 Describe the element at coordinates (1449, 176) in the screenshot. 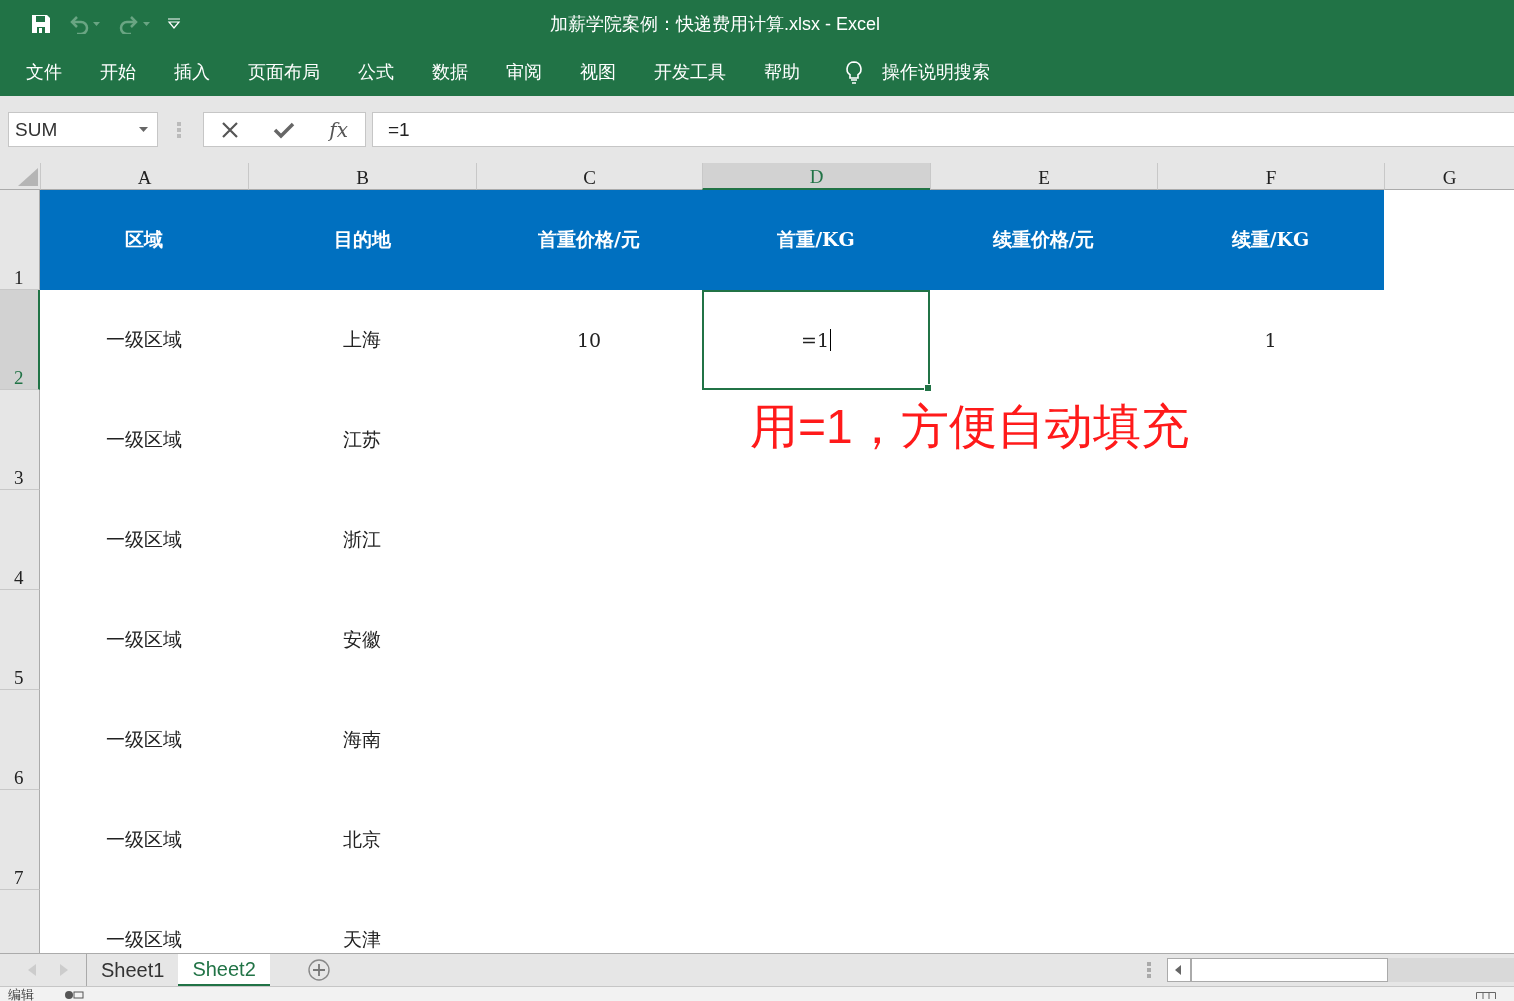

I see `column-header: G` at that location.